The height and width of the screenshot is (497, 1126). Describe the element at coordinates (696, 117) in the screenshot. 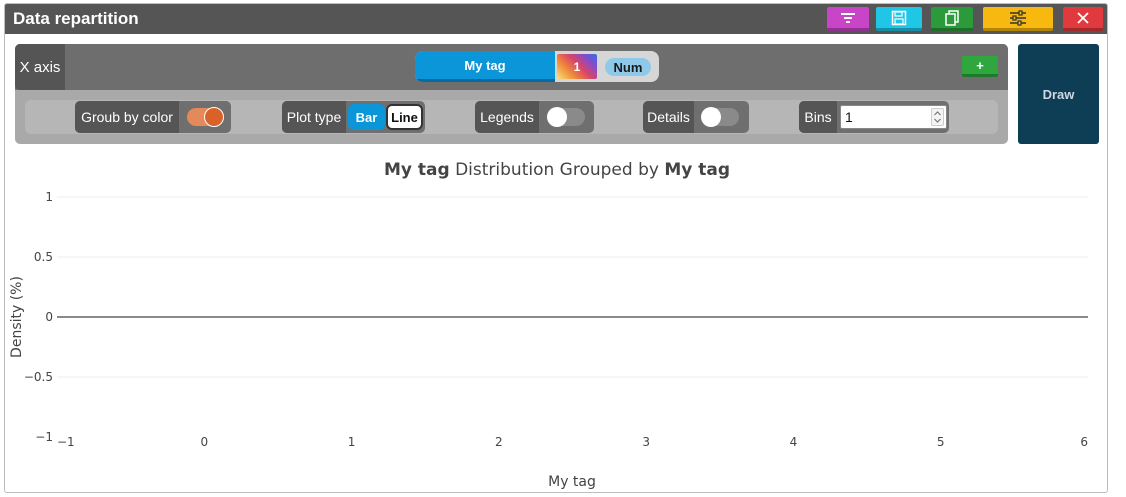

I see `details-control: Details` at that location.